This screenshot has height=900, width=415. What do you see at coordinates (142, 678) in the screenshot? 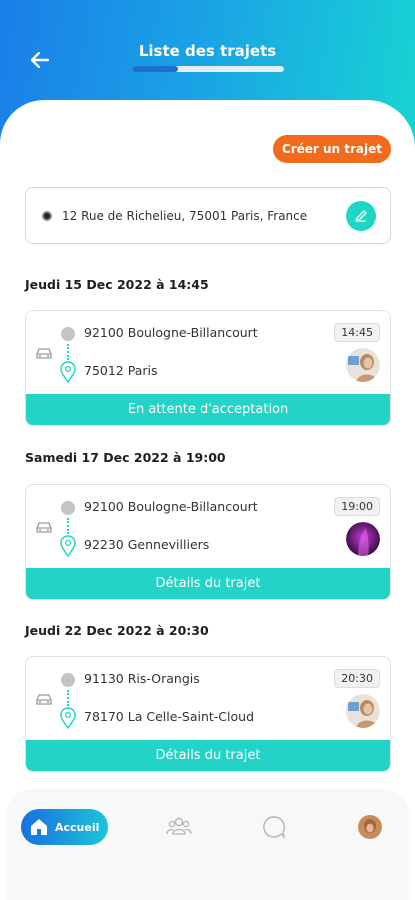
I see `trip-origin: 91130 Ris-Orangis` at bounding box center [142, 678].